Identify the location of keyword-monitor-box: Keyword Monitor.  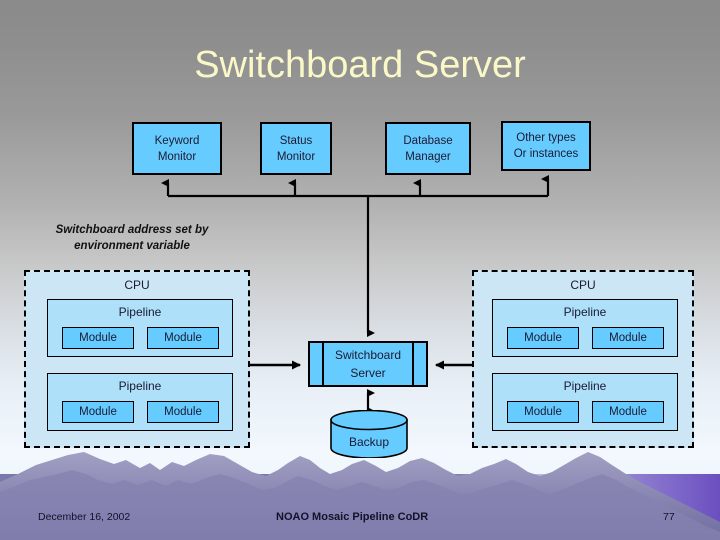
(177, 148).